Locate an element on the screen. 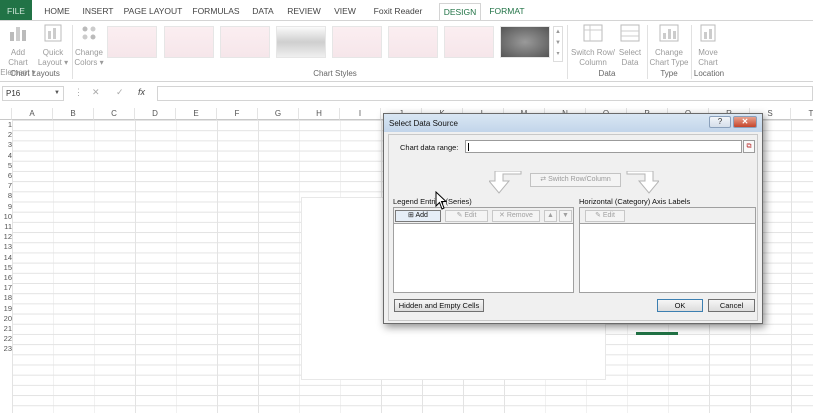 Image resolution: width=813 pixels, height=413 pixels. tab-format: FORMAT is located at coordinates (507, 11).